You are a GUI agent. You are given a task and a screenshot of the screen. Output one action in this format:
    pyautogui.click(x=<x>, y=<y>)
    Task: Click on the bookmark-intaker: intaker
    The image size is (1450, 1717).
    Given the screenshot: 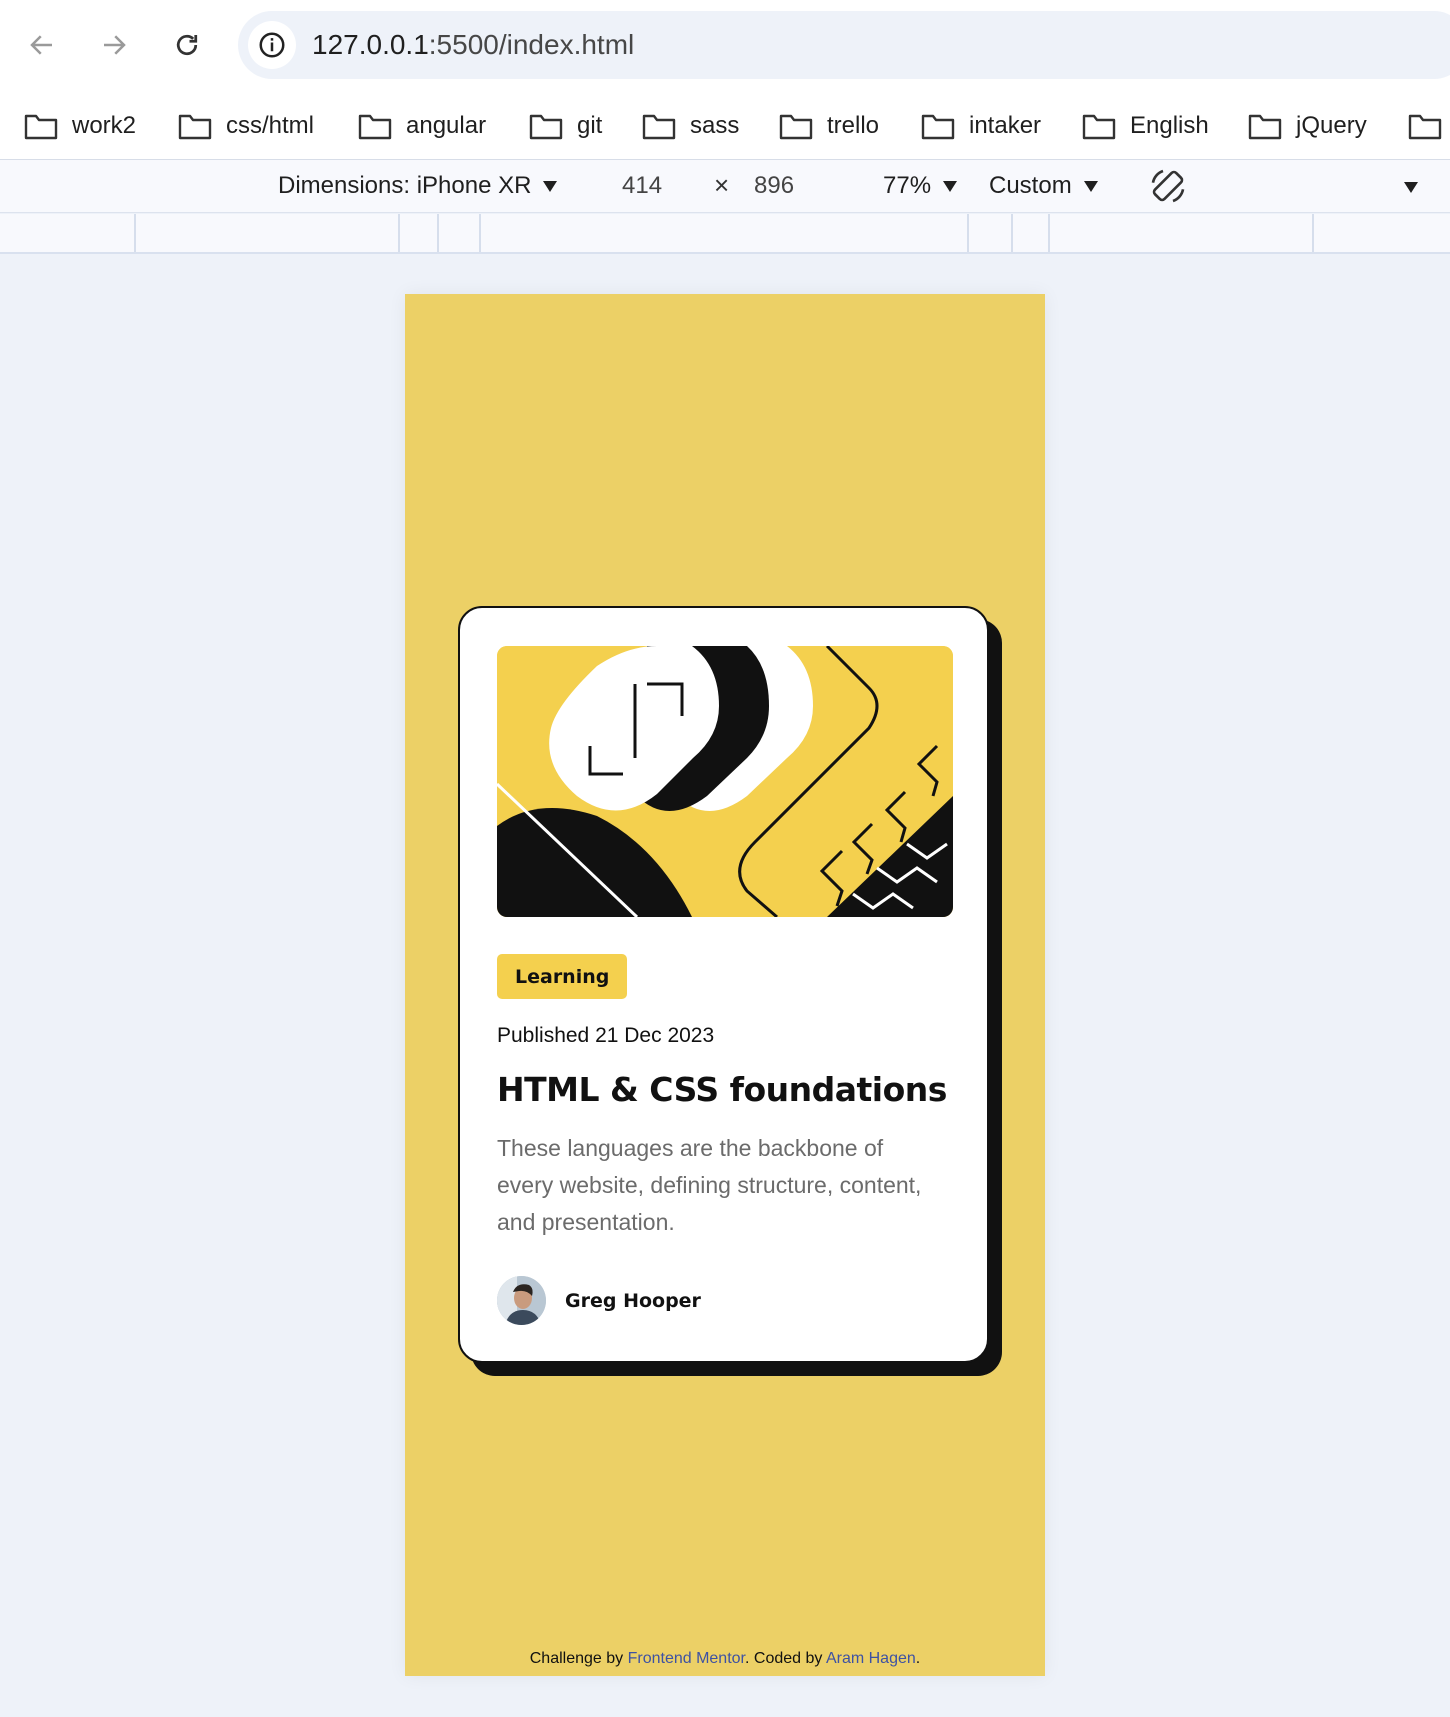 What is the action you would take?
    pyautogui.click(x=981, y=126)
    